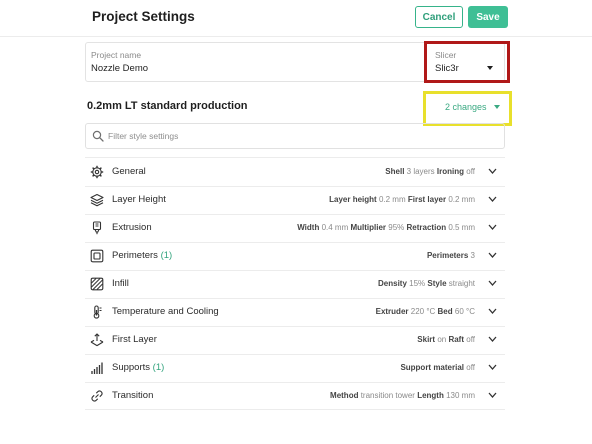 The image size is (592, 444). Describe the element at coordinates (402, 199) in the screenshot. I see `row-summary: Layer height 0.2 mm First layer 0.2 mm` at that location.